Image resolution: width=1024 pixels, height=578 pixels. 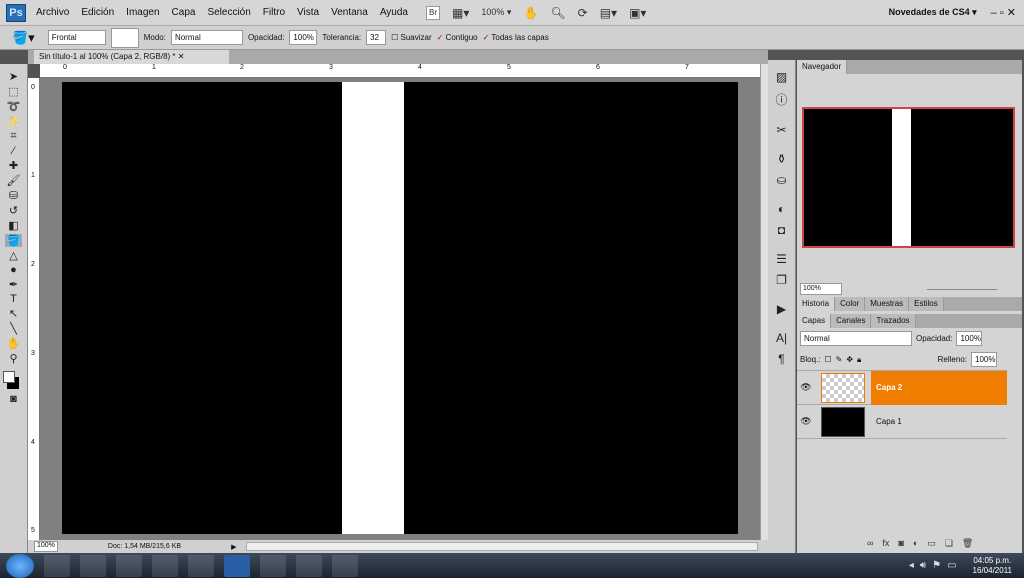 I want to click on delete-layer-icon: 🗑︎, so click(x=967, y=543).